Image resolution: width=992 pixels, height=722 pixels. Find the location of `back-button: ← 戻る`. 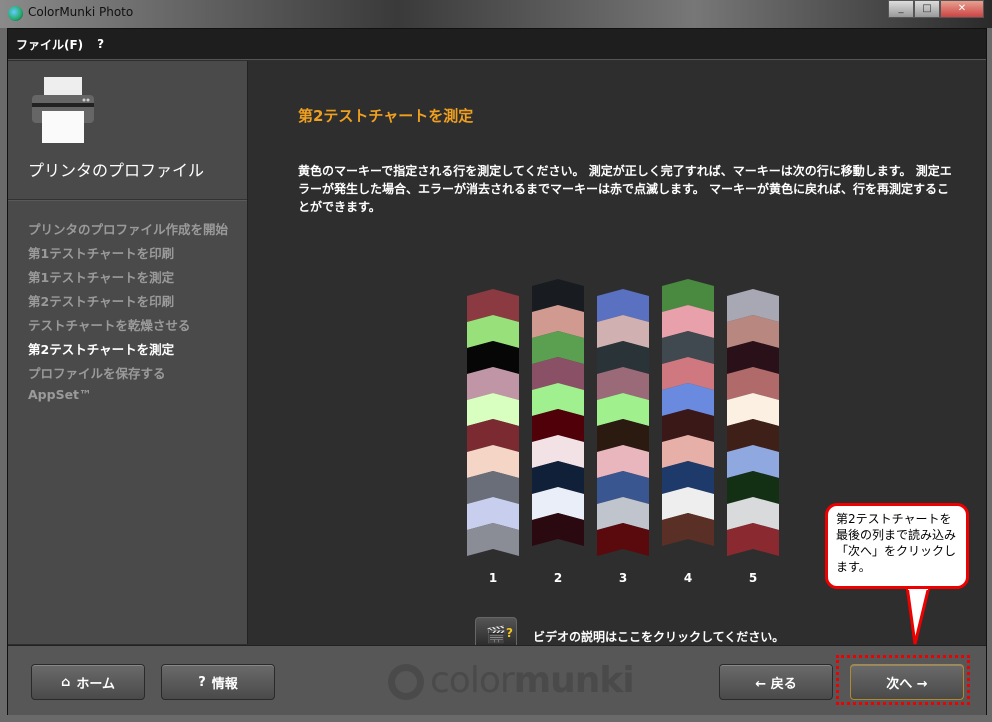

back-button: ← 戻る is located at coordinates (776, 682).